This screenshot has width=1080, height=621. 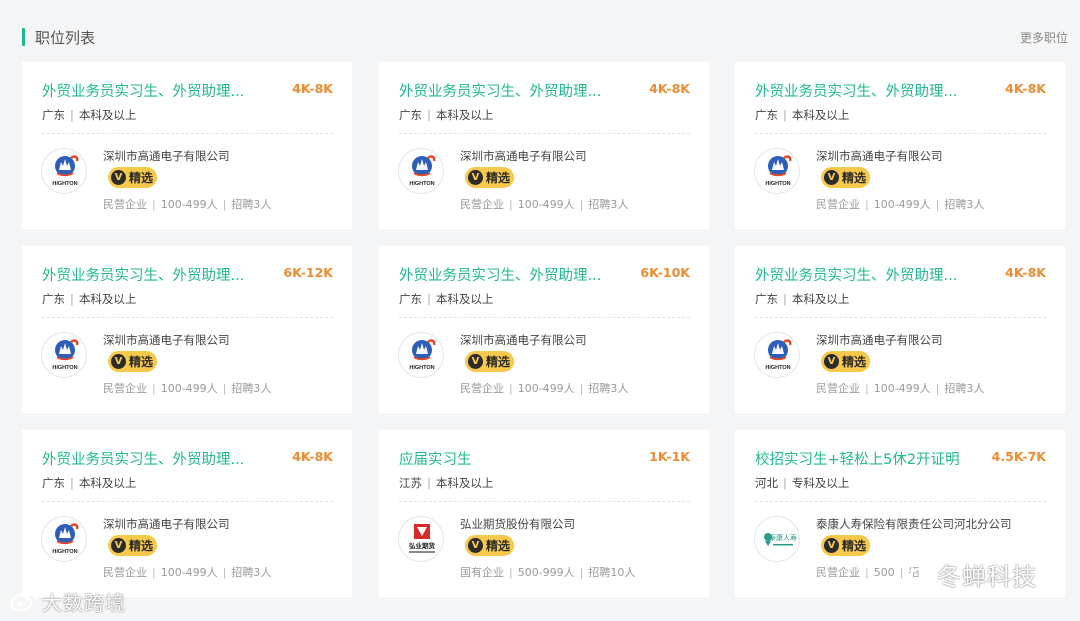 What do you see at coordinates (802, 483) in the screenshot?
I see `job-meta: 河北 | 专科及以上` at bounding box center [802, 483].